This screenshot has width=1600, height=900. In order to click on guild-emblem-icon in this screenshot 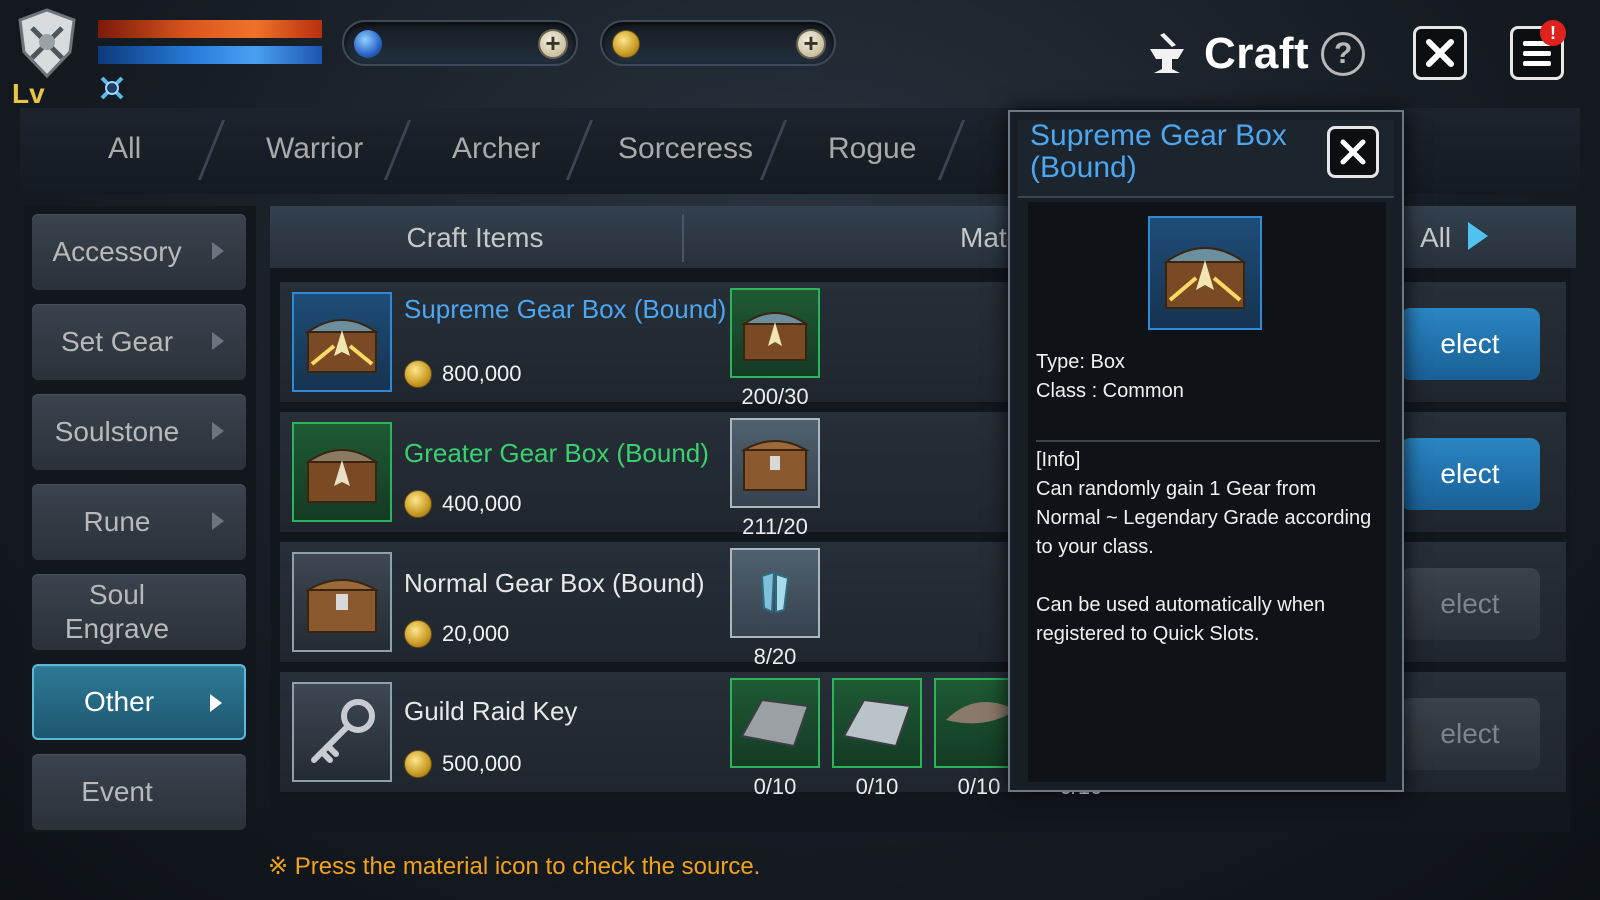, I will do `click(47, 43)`.